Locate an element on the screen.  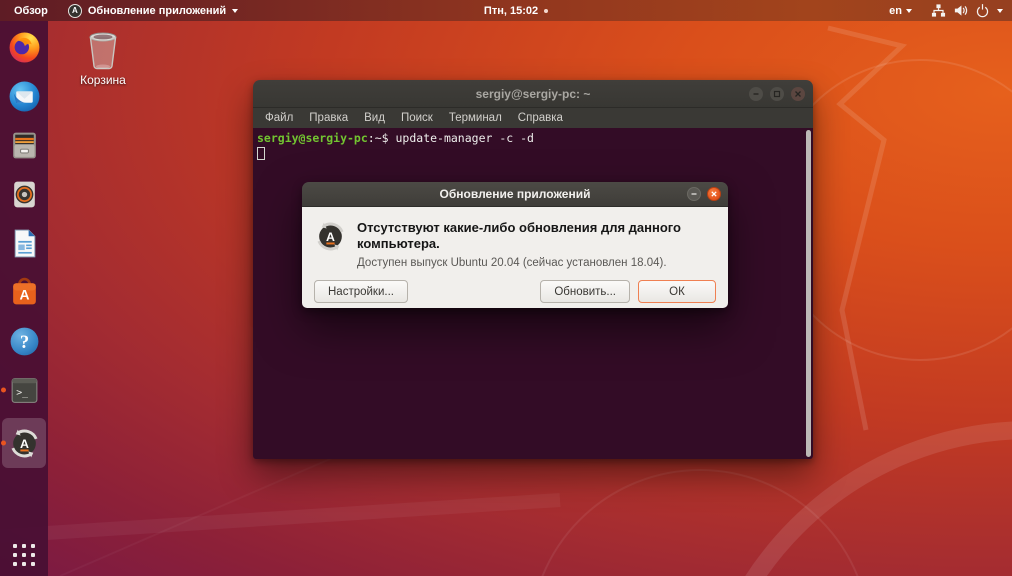
terminal-icon: >_ is located at coordinates (24, 390).